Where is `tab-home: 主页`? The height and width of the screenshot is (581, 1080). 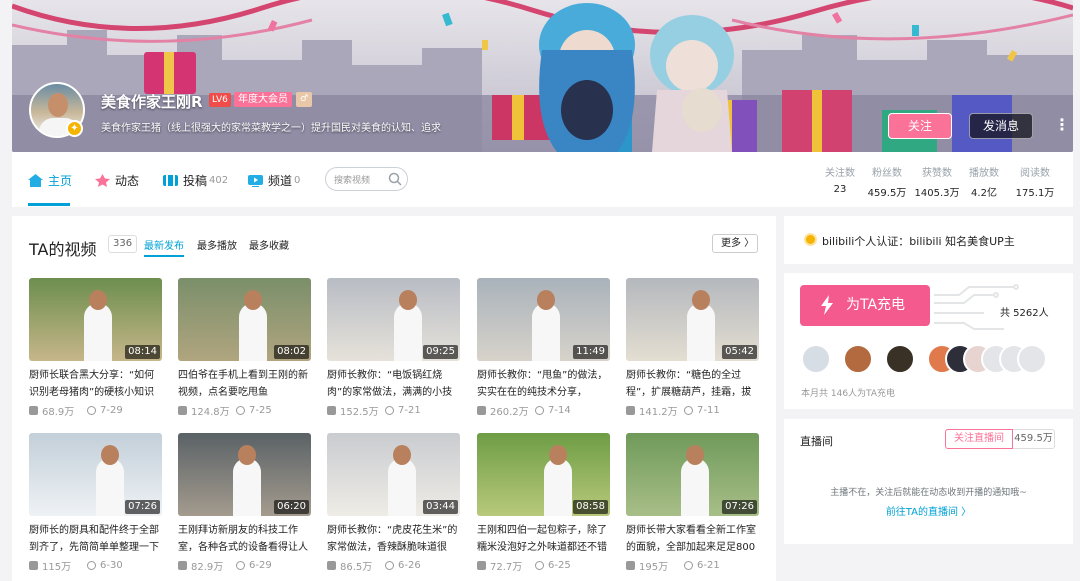 tab-home: 主页 is located at coordinates (50, 180).